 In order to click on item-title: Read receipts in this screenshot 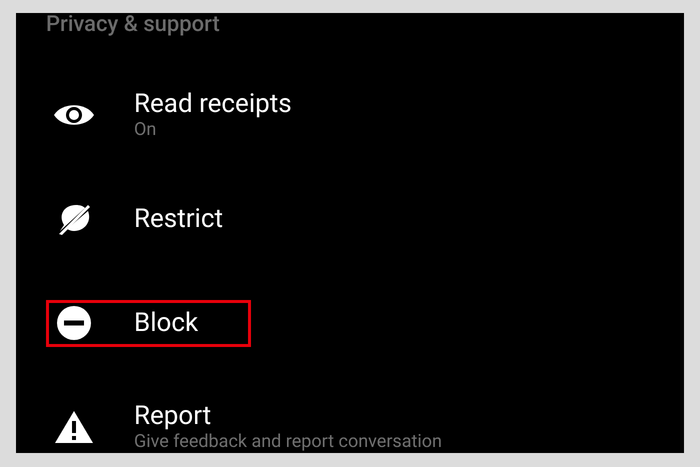, I will do `click(213, 104)`.